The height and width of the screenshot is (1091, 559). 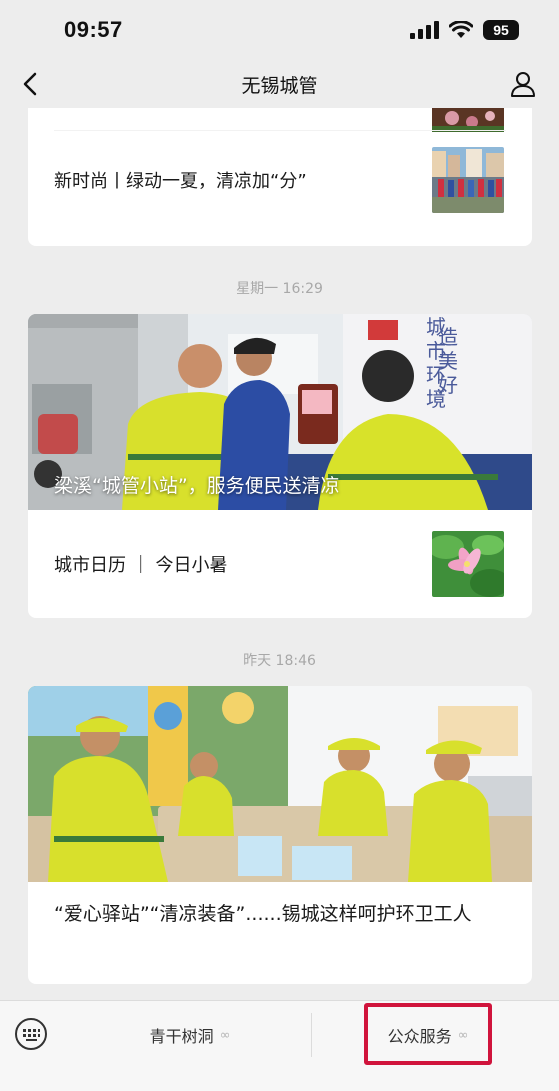 I want to click on keyboard-toggle-button, so click(x=31, y=1034).